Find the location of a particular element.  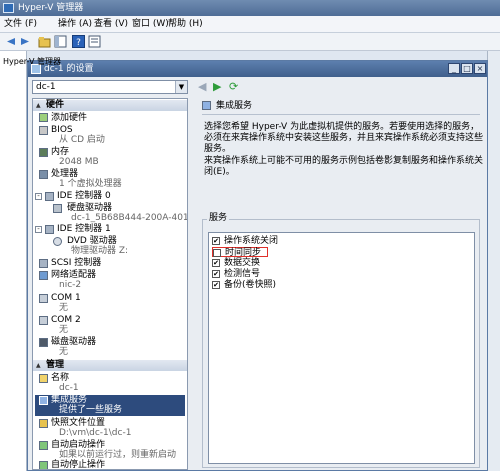

list-item-com2-sub: 无 is located at coordinates (64, 330).